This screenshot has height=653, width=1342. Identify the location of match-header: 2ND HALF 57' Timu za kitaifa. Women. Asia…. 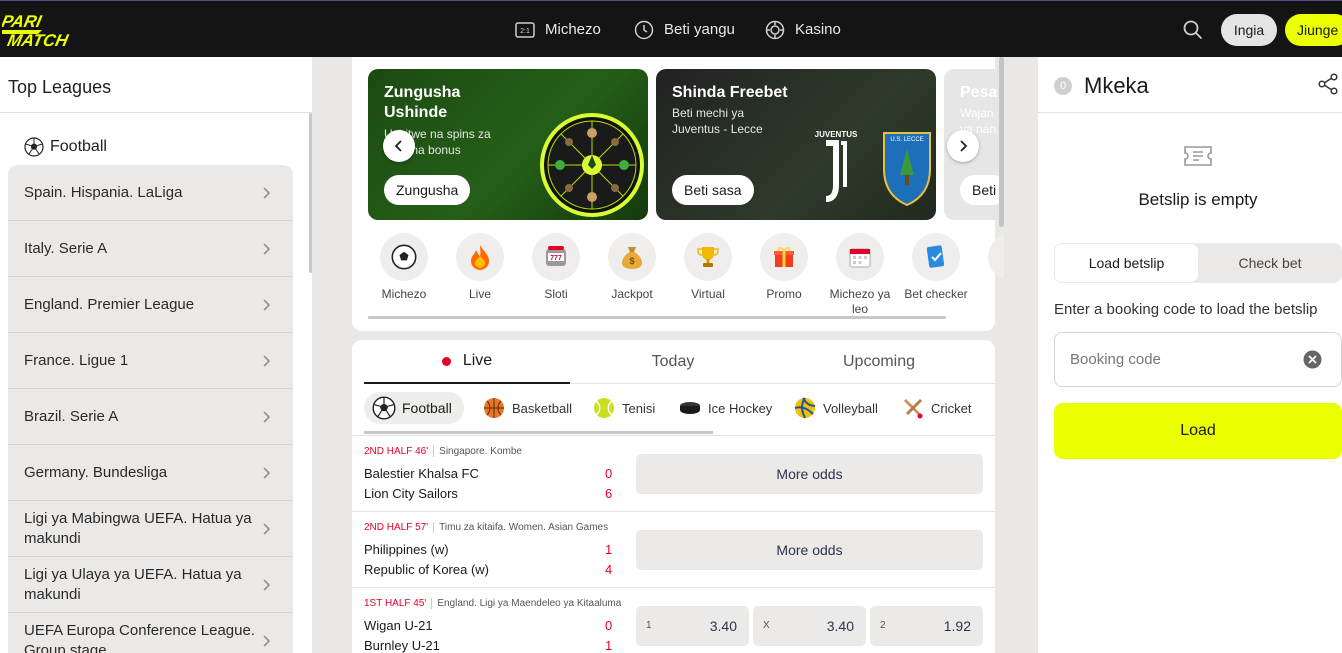
(486, 527).